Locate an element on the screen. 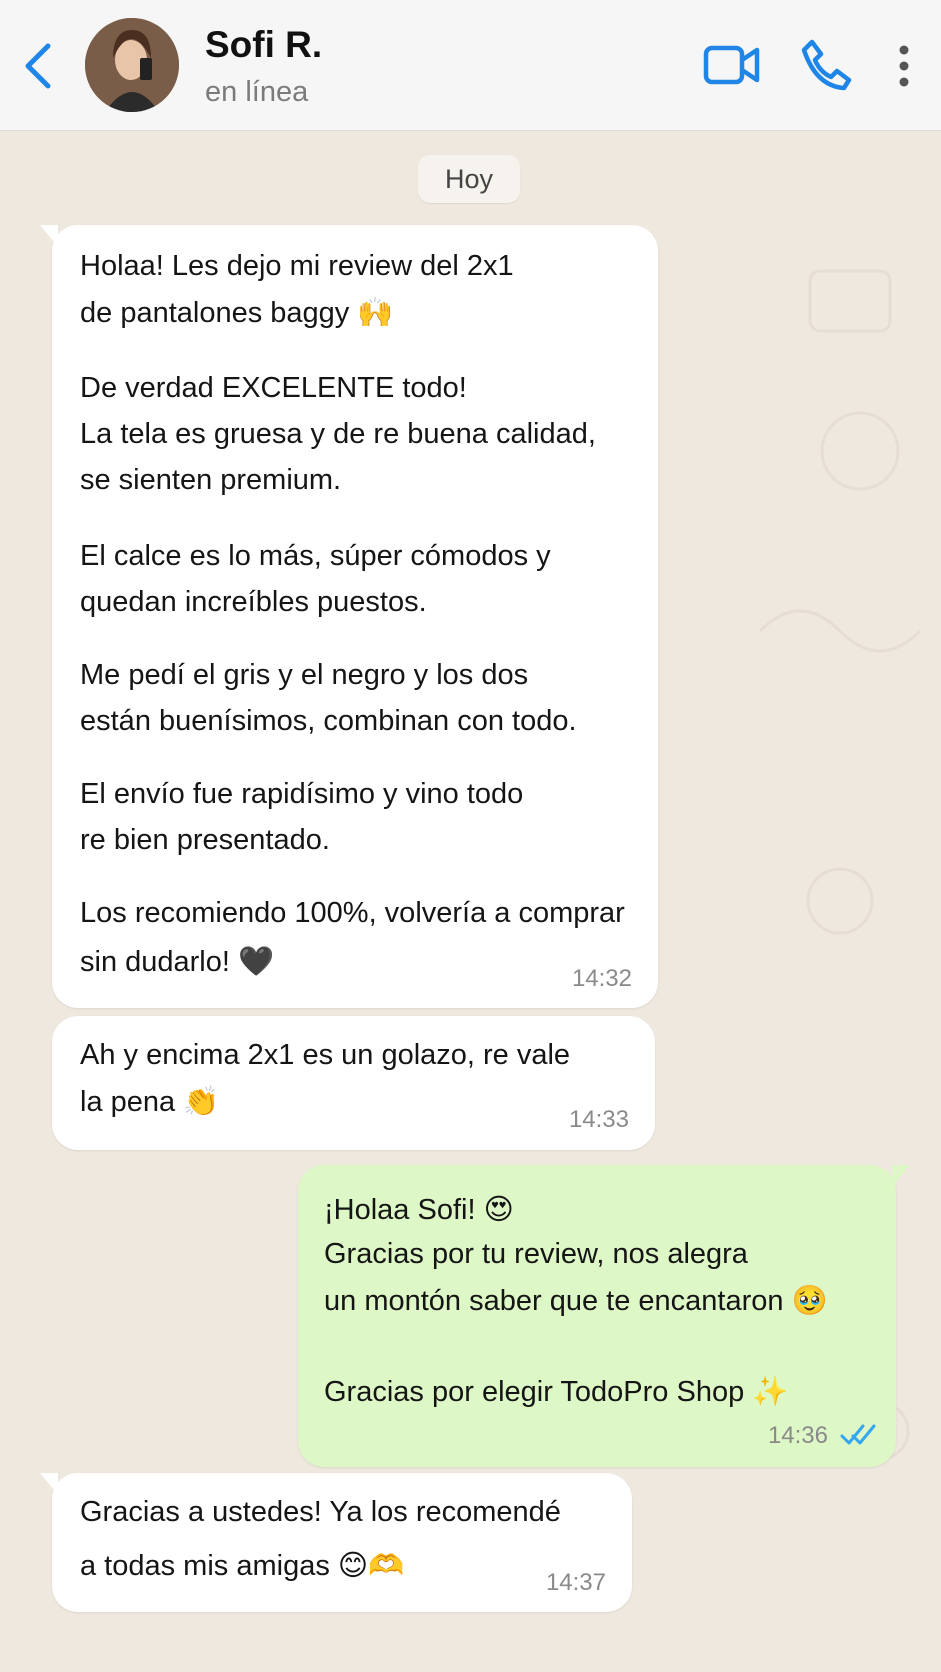 The height and width of the screenshot is (1672, 941). message-text: Ah y encima 2x1 es un golazo, re vale is located at coordinates (325, 1055).